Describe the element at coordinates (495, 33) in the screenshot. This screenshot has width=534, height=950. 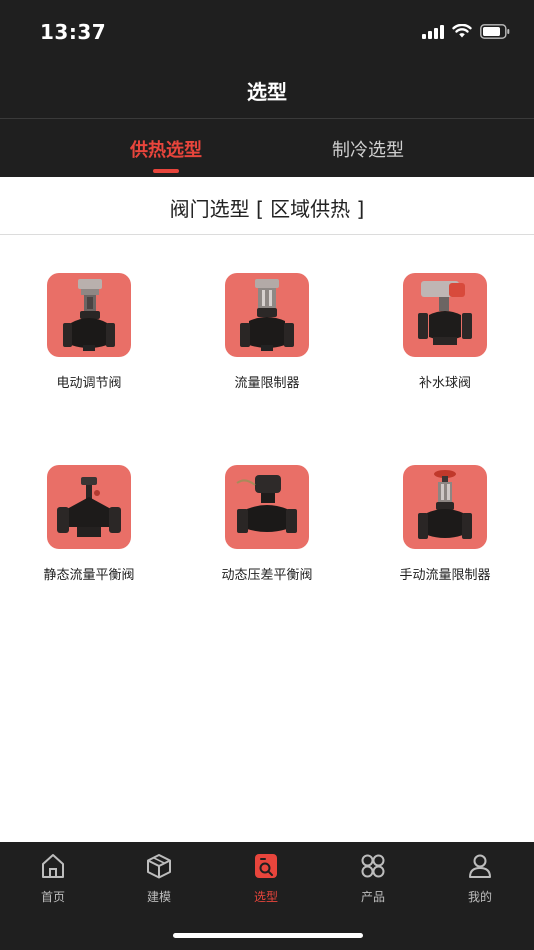
I see `battery-icon` at that location.